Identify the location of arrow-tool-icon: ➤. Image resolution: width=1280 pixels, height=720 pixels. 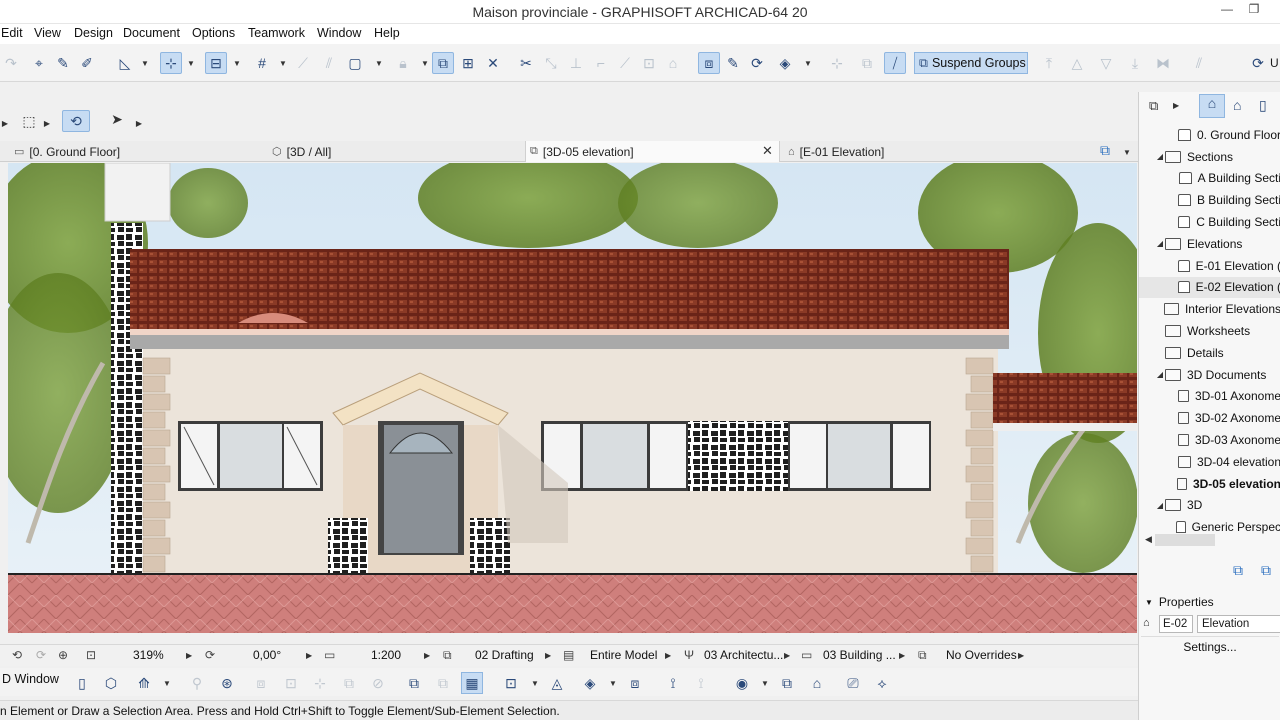
(117, 119).